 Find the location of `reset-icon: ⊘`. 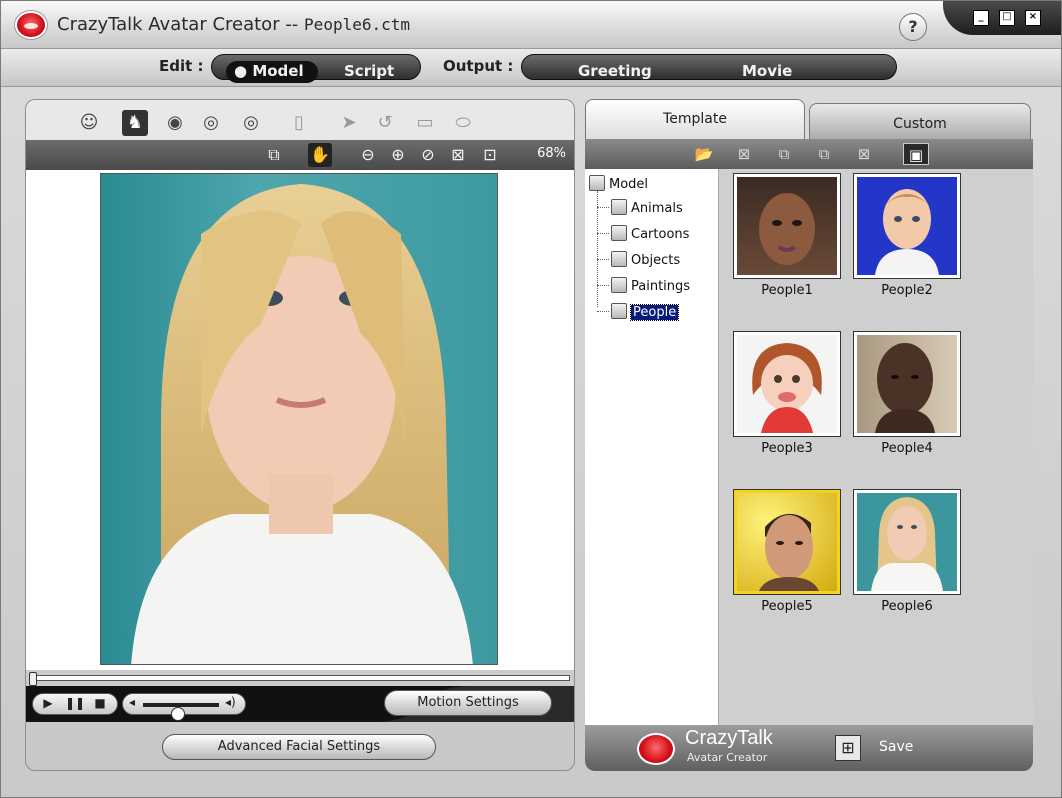

reset-icon: ⊘ is located at coordinates (428, 155).